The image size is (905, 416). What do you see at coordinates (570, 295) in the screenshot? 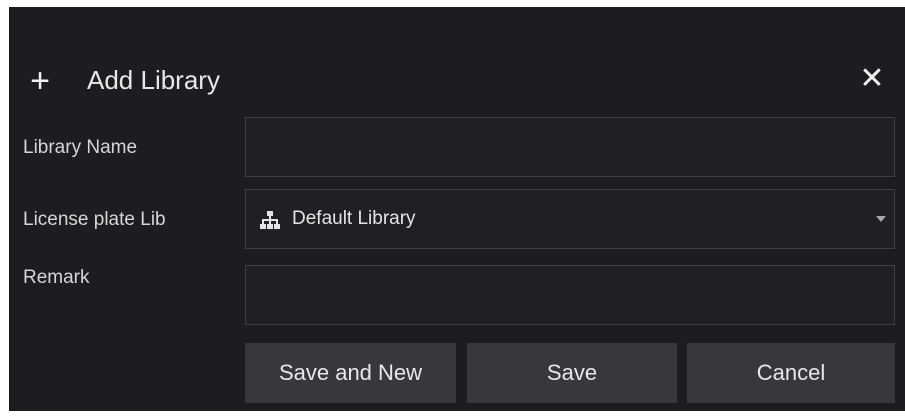
I see `remark-input` at bounding box center [570, 295].